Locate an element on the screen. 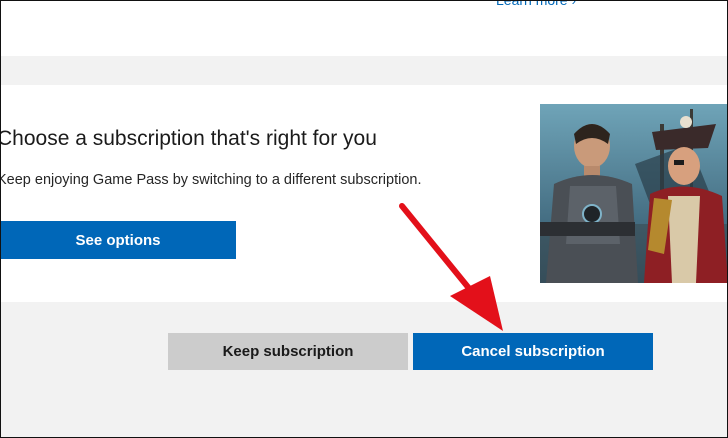  learn-more-label: Learn more is located at coordinates (532, 4).